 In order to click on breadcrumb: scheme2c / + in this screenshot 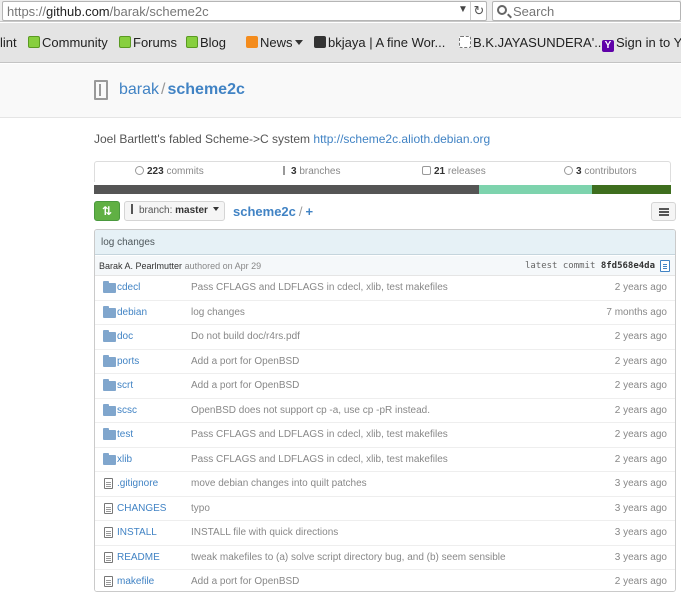, I will do `click(273, 211)`.